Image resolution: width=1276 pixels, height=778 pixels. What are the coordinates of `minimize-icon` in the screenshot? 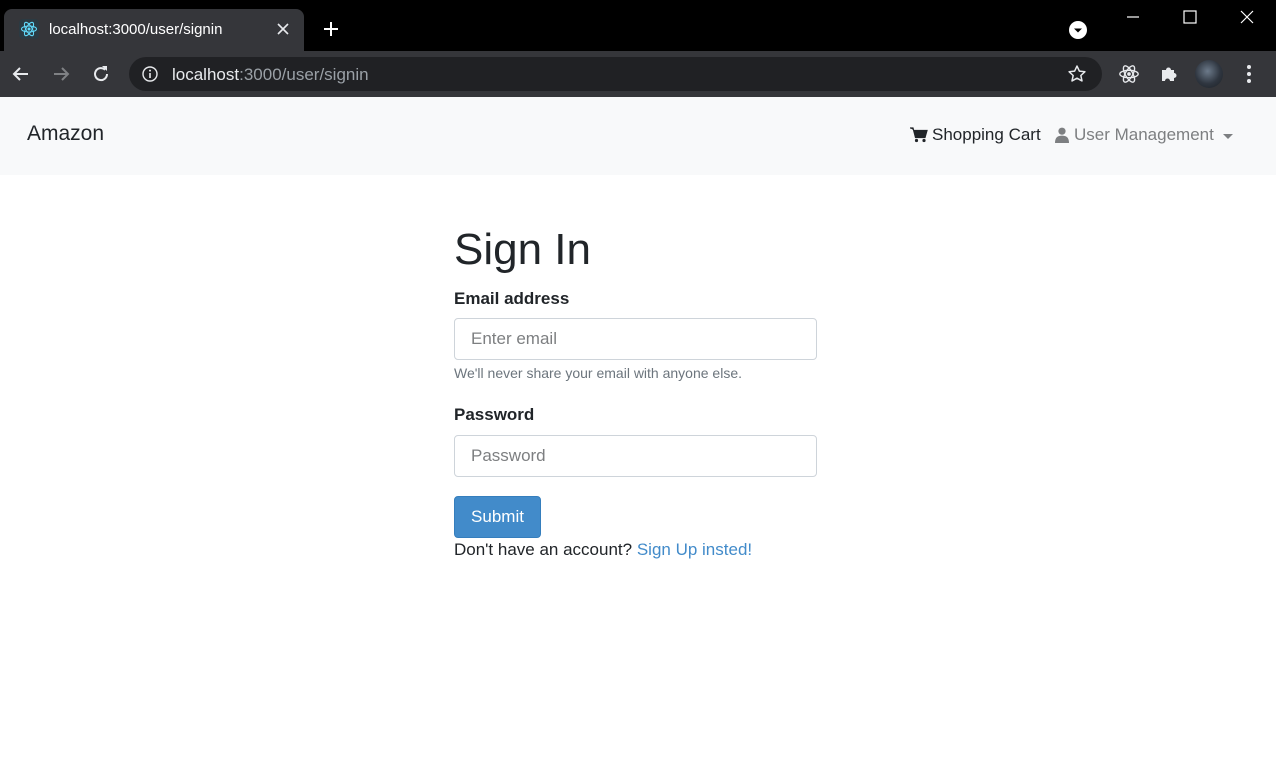 It's located at (1133, 17).